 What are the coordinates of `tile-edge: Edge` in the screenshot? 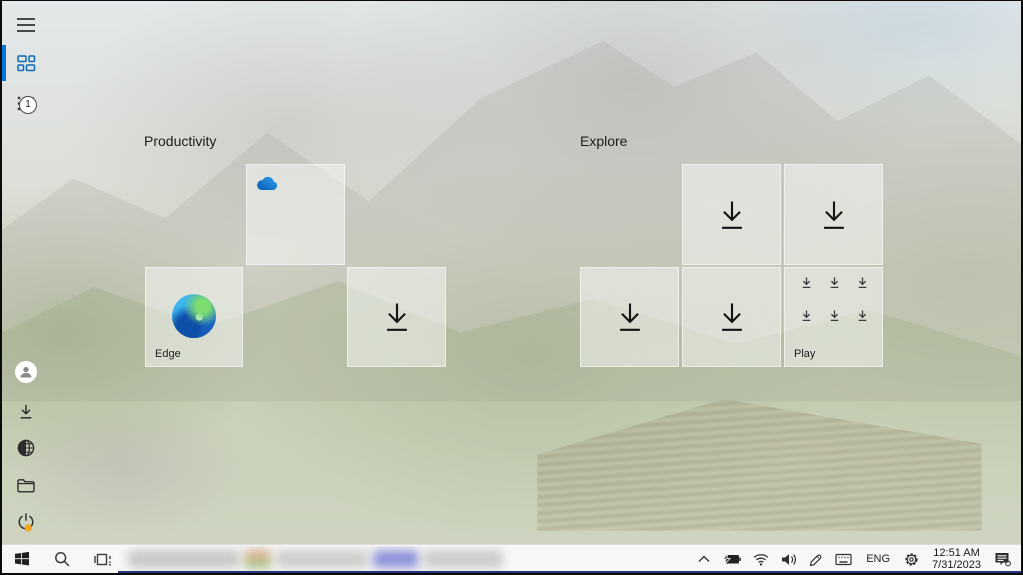 It's located at (194, 317).